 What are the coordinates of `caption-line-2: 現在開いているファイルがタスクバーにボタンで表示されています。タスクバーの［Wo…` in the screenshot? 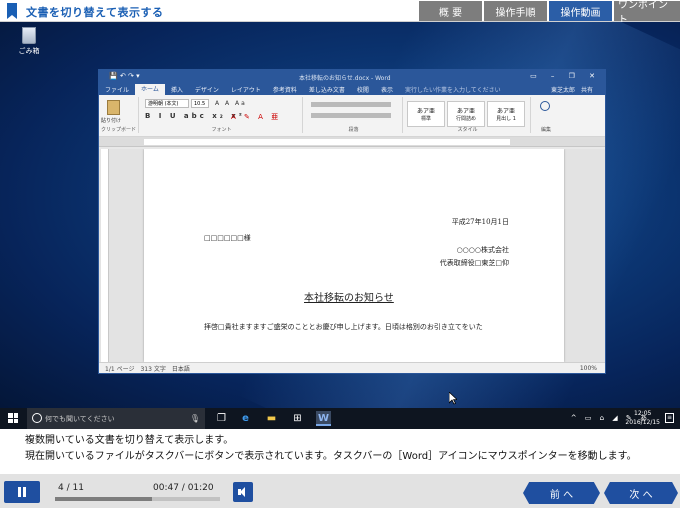 It's located at (331, 456).